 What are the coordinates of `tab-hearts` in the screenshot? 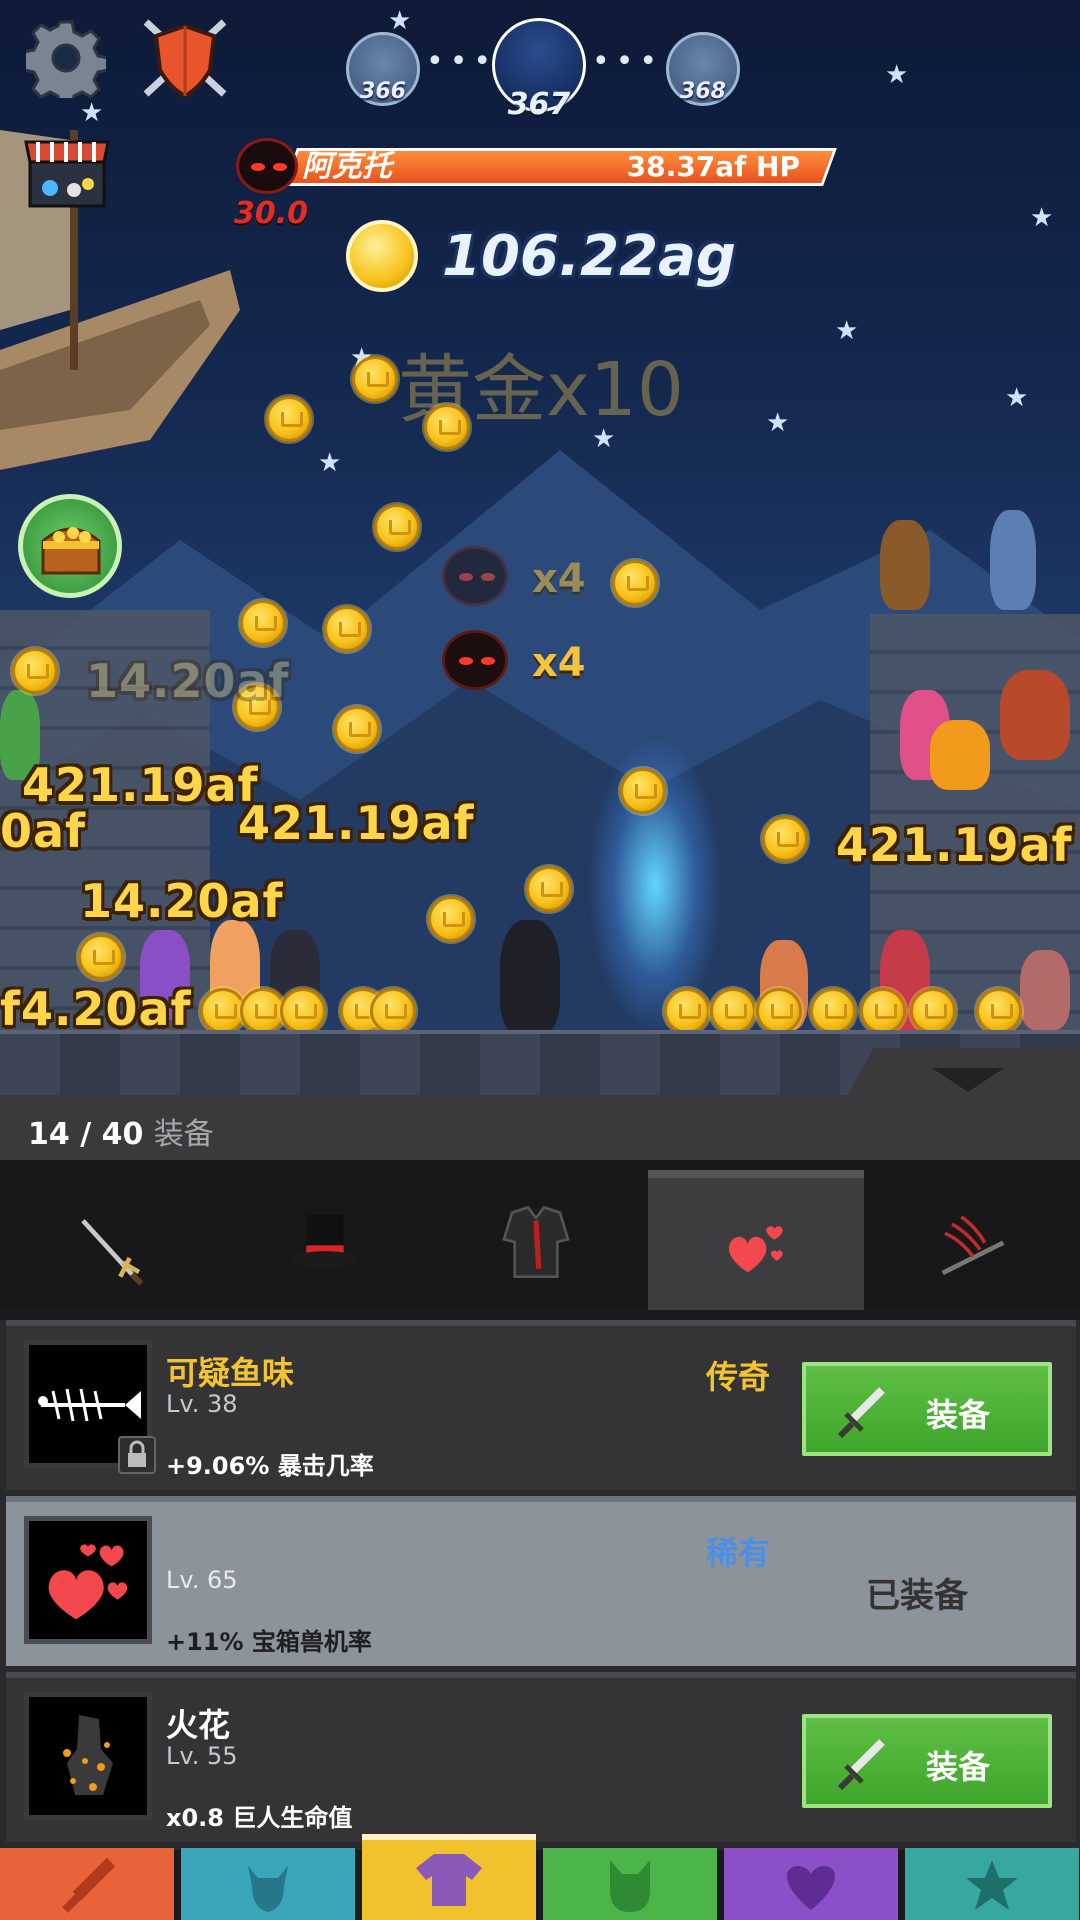 It's located at (756, 1240).